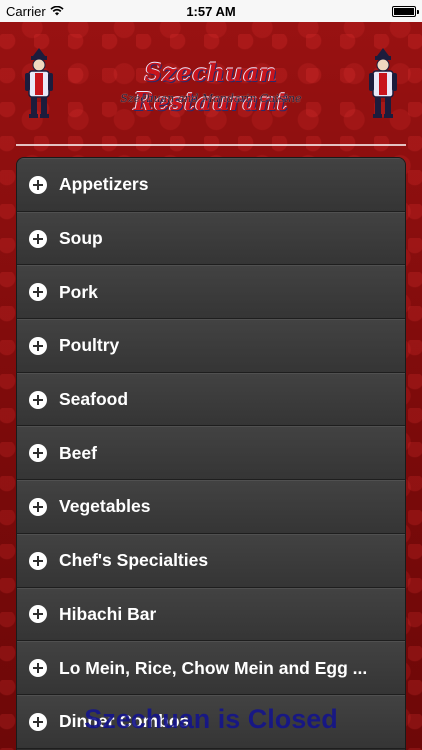 This screenshot has width=422, height=750. I want to click on header-divider, so click(211, 145).